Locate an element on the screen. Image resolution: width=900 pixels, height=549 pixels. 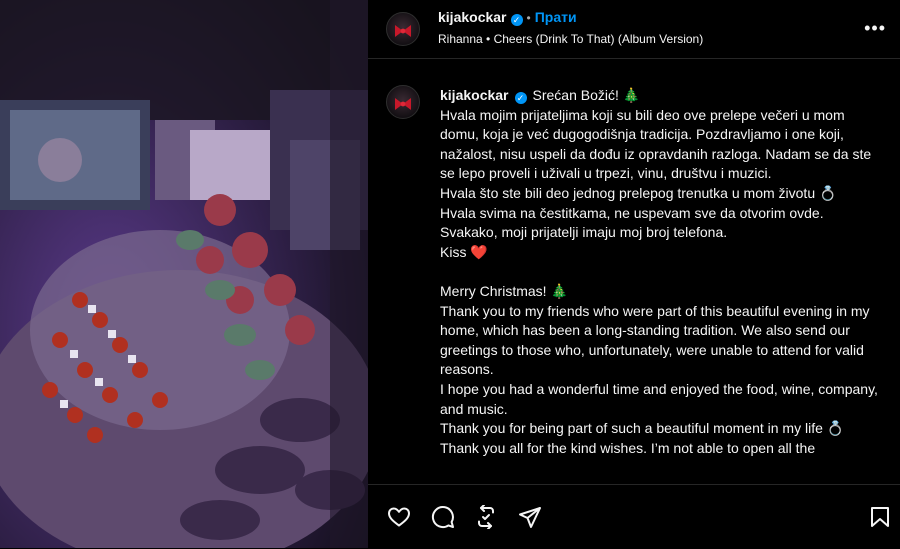
bookmark-icon is located at coordinates (880, 517).